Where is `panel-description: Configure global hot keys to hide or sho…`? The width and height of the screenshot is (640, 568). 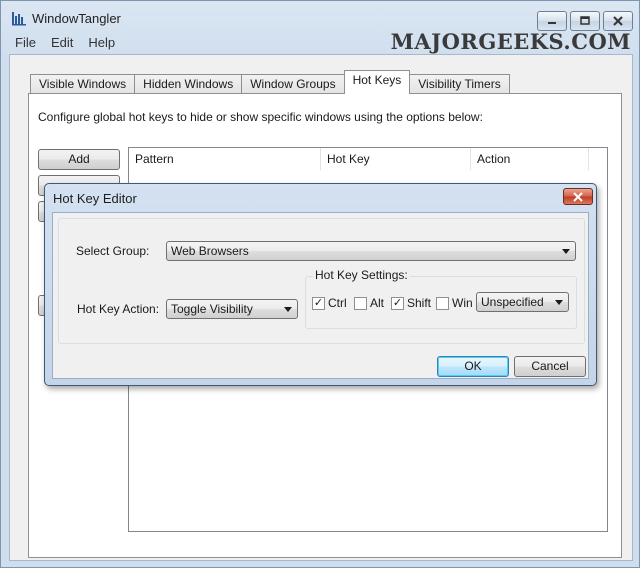
panel-description: Configure global hot keys to hide or sho… is located at coordinates (260, 117).